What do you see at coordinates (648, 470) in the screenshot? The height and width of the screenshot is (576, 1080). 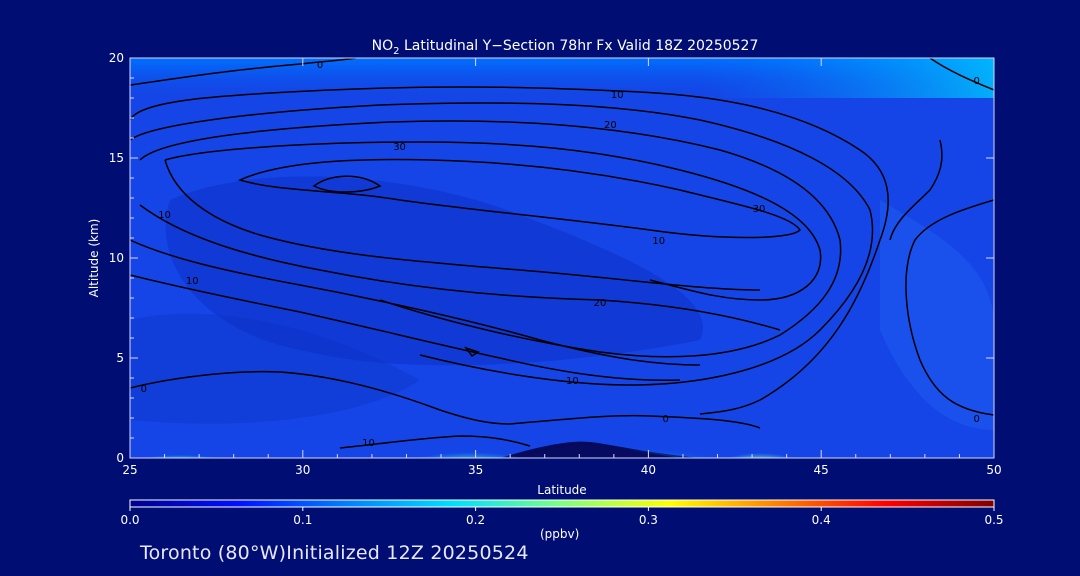 I see `x-tick-label: 40` at bounding box center [648, 470].